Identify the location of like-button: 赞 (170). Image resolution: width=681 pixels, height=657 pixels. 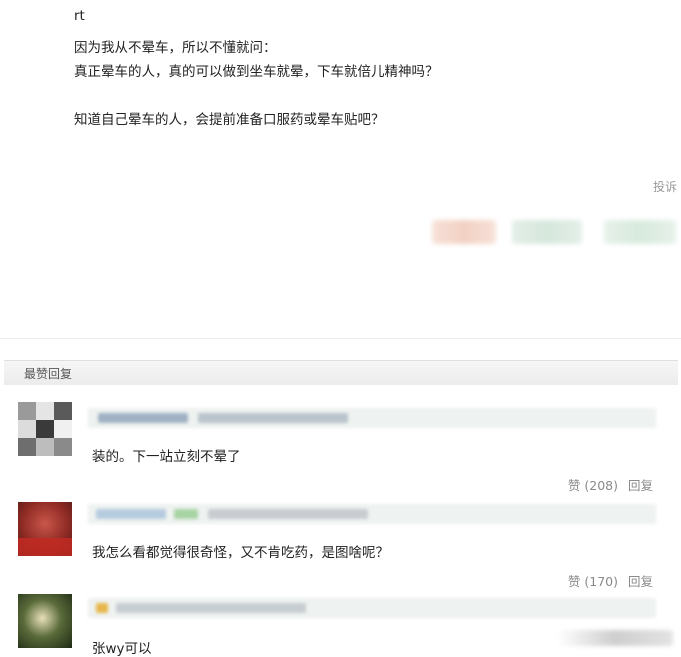
(593, 581).